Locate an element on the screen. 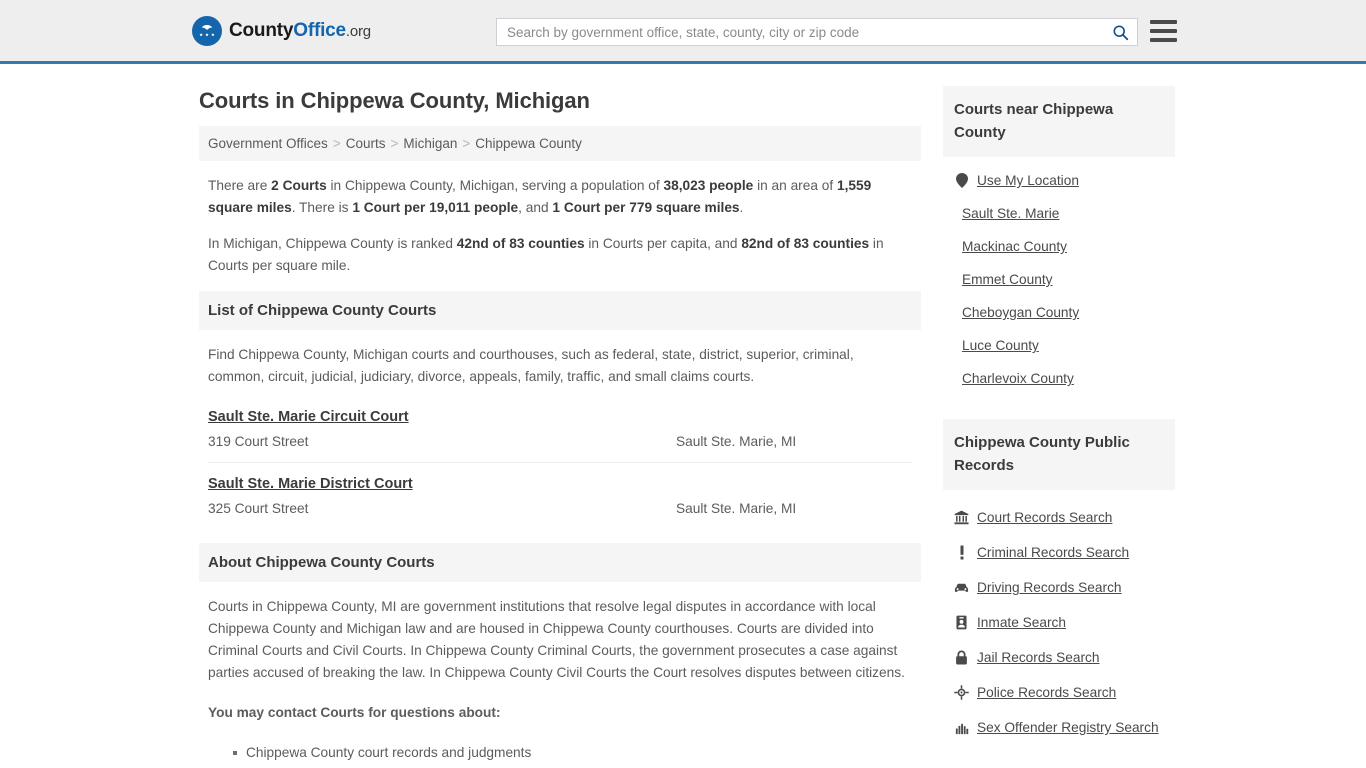 This screenshot has width=1366, height=768. sidebar-list-item: Cheboygan County is located at coordinates (1064, 312).